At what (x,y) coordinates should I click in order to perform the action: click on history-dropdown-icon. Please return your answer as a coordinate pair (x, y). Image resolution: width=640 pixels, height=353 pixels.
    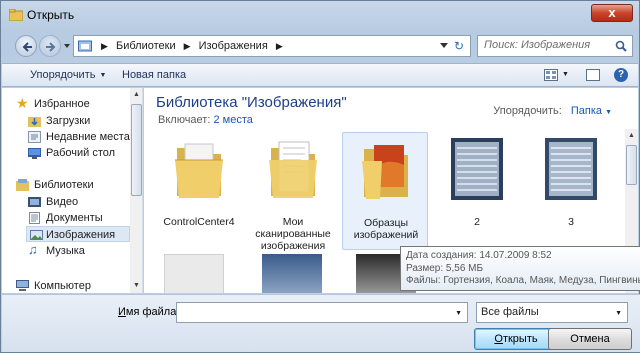
    Looking at the image, I should click on (67, 46).